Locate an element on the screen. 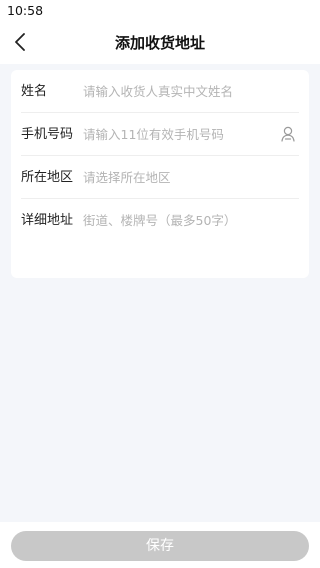 The height and width of the screenshot is (568, 320). navigation-bar: 添加收货地址 is located at coordinates (160, 43).